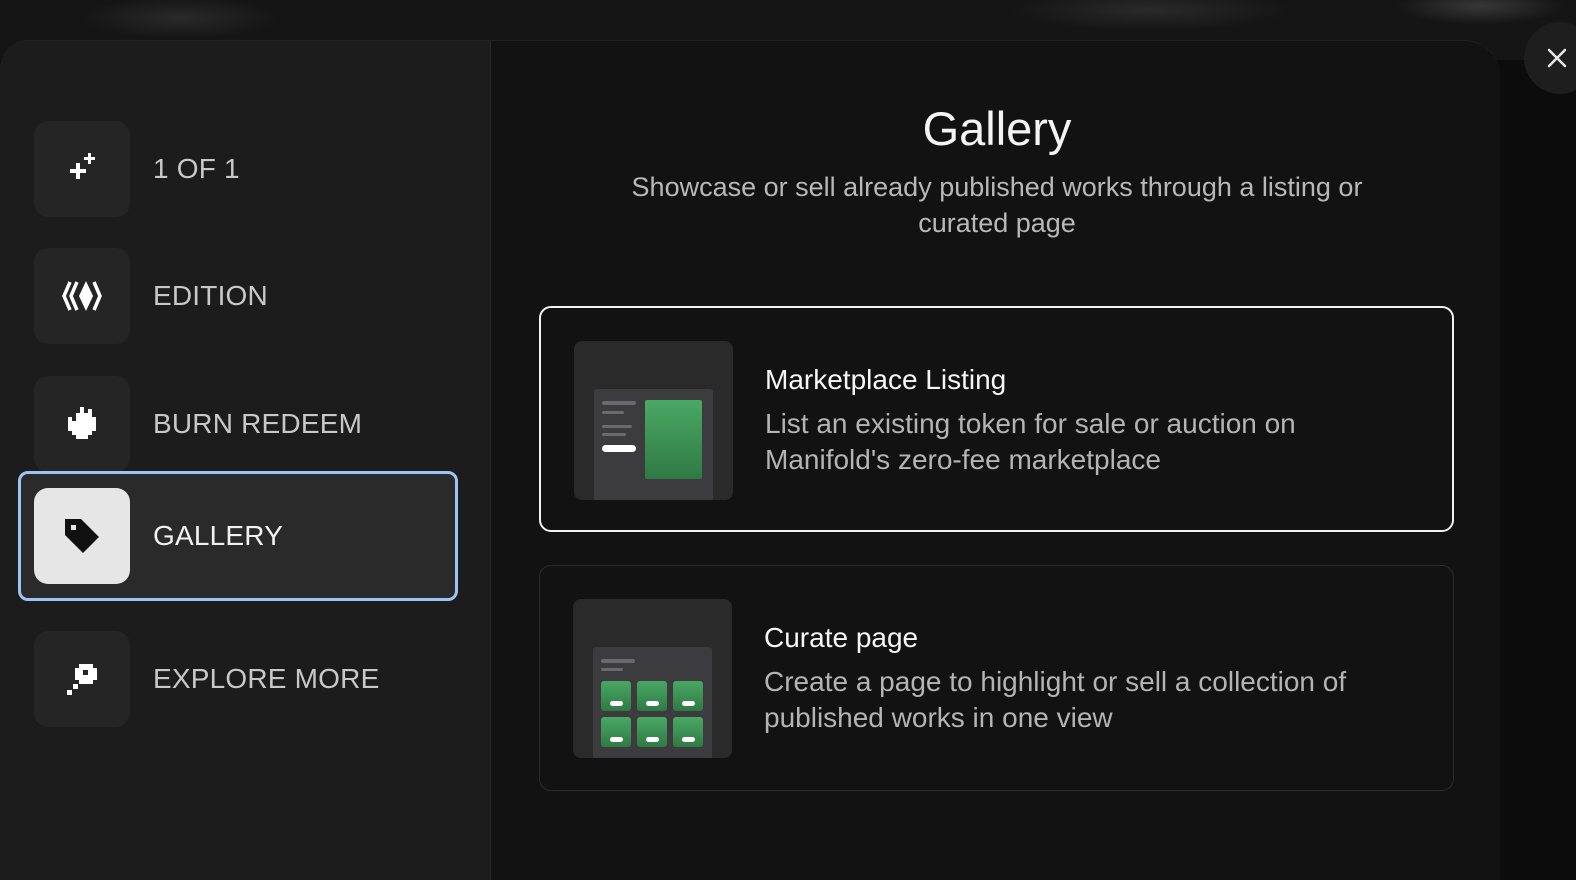 This screenshot has height=880, width=1576. I want to click on sparkle-icon, so click(82, 169).